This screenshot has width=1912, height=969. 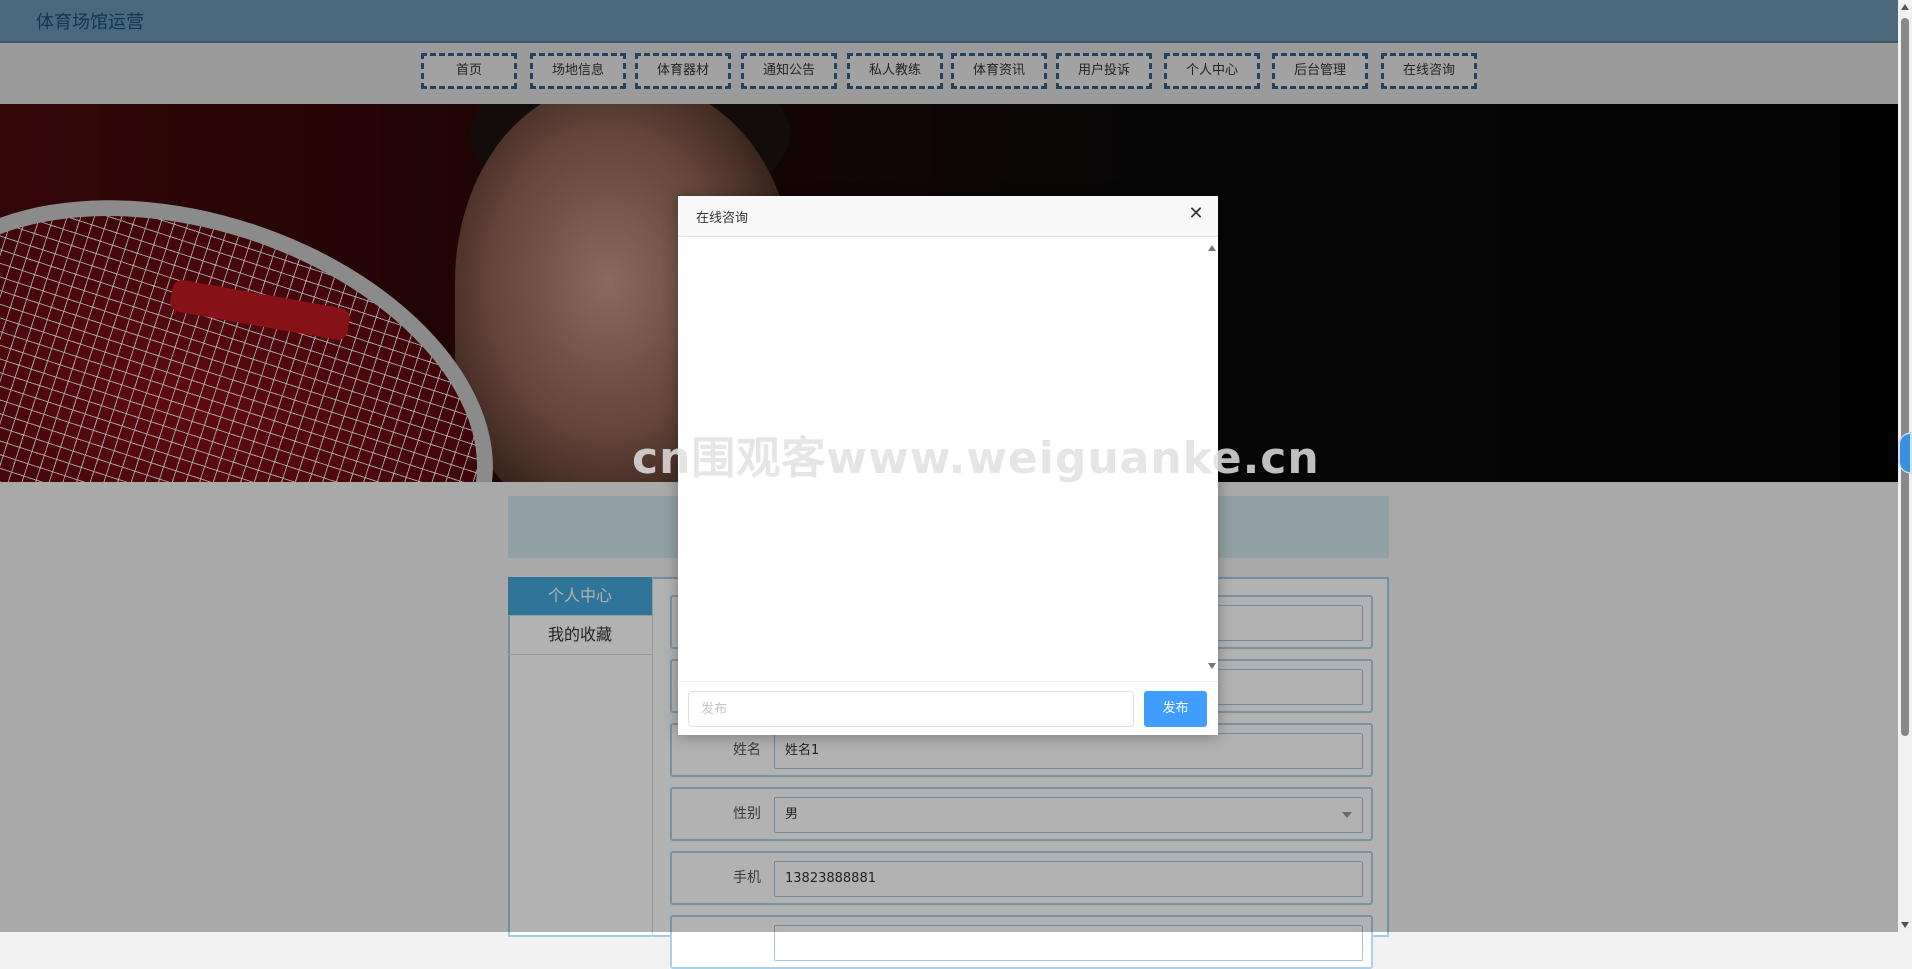 I want to click on scroll-up-arrow-icon, so click(x=1905, y=7).